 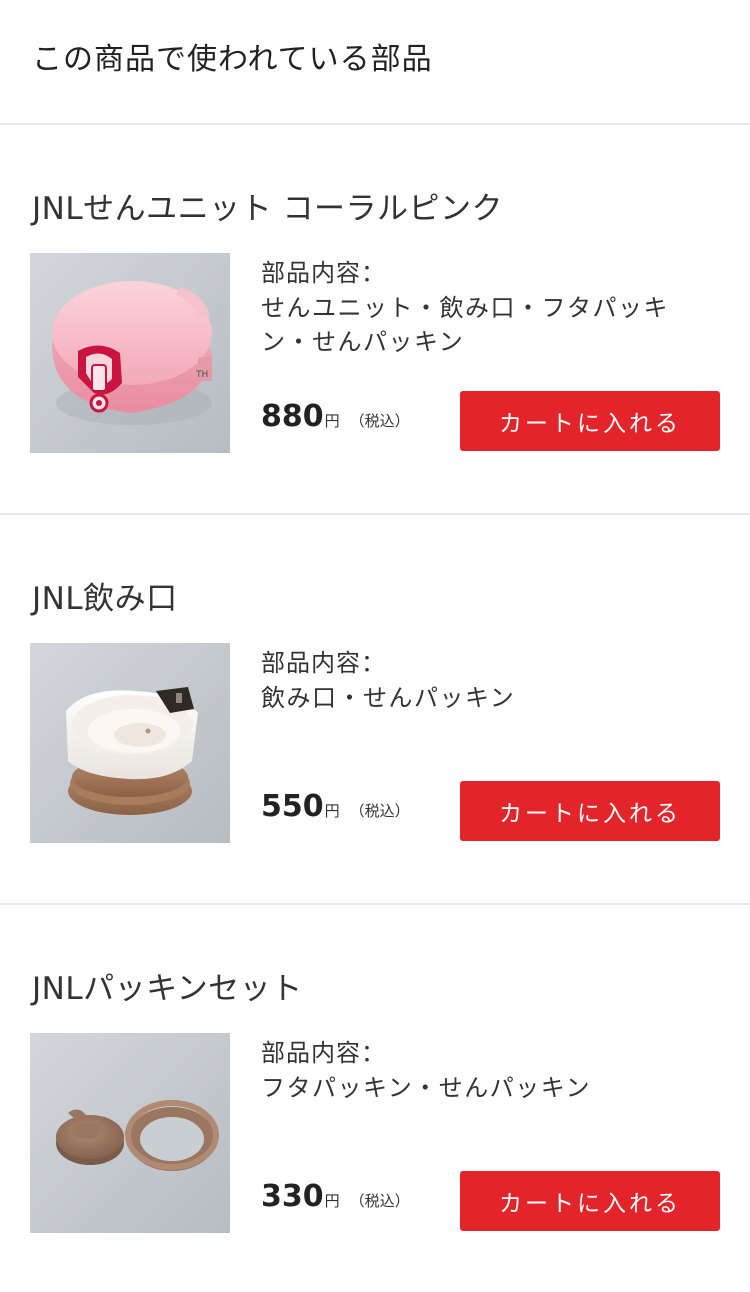 I want to click on contents-value: せんユニット・飲み口・フタパッキン・せんパッキン, so click(x=465, y=325).